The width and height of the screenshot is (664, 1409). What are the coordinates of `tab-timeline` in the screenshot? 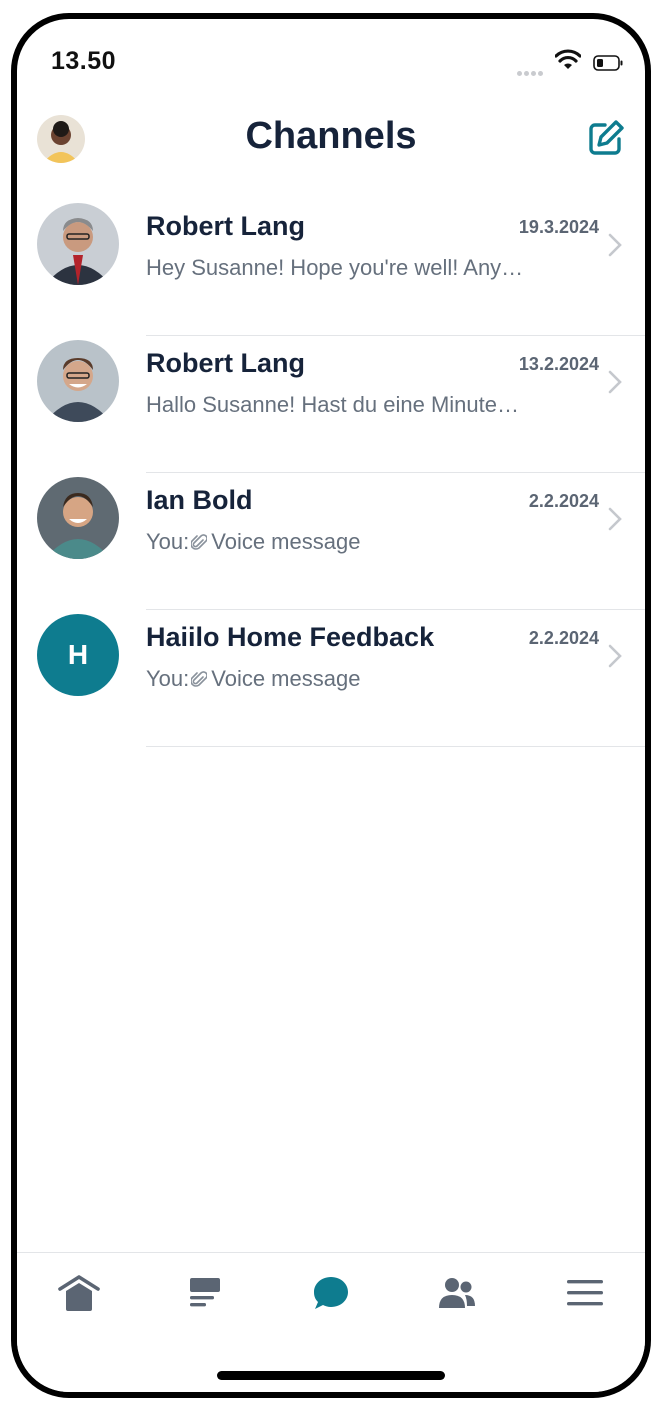 It's located at (205, 1293).